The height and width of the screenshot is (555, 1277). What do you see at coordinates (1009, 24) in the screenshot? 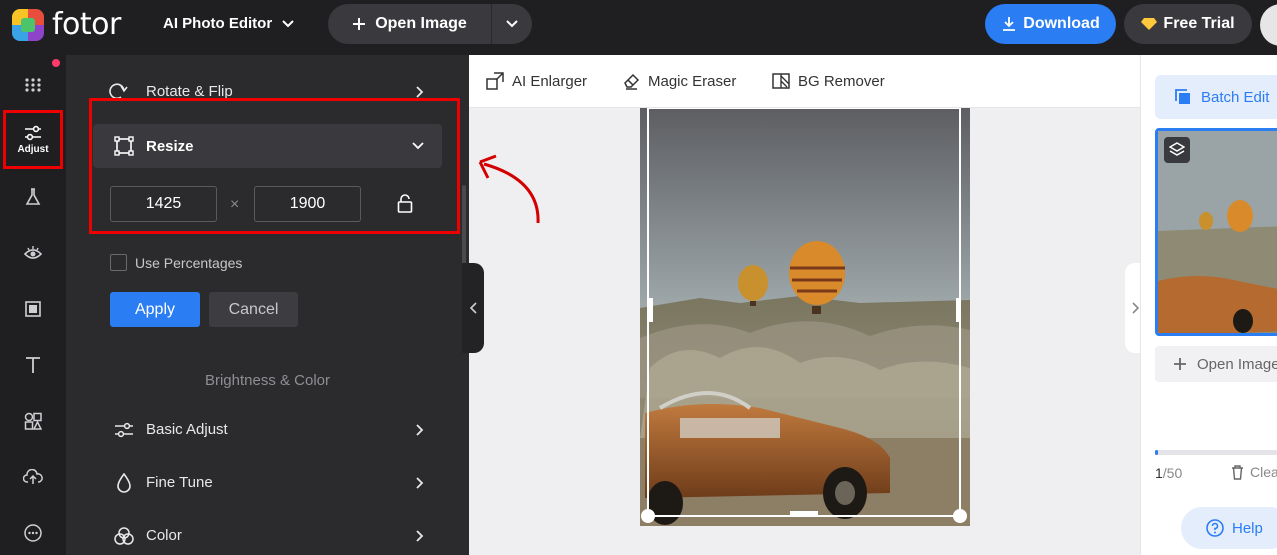
I see `download-icon` at bounding box center [1009, 24].